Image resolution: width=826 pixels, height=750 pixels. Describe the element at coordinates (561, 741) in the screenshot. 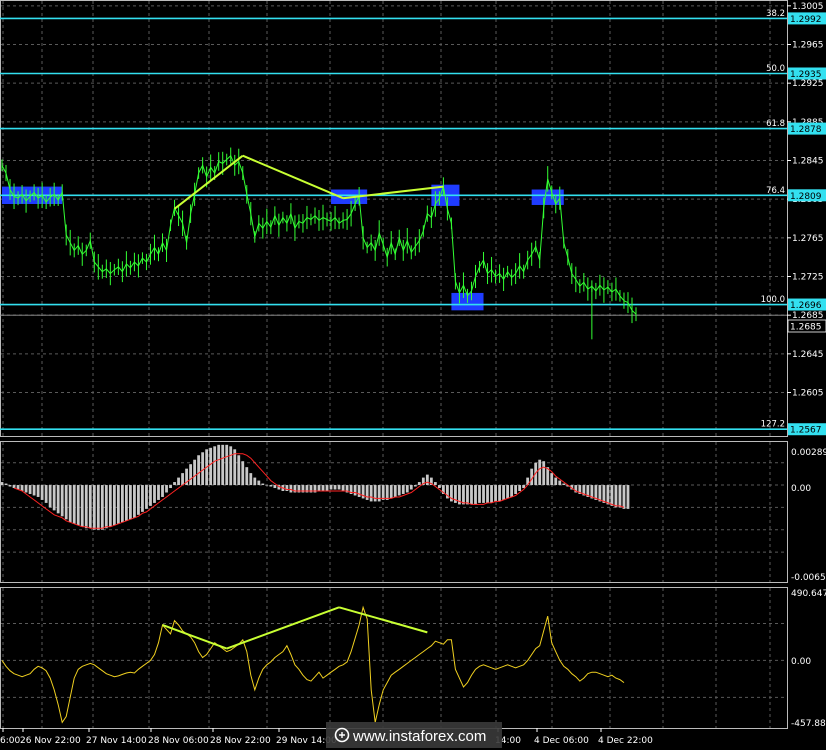

I see `time-tick-label-7: 4 Dec 06:00` at that location.